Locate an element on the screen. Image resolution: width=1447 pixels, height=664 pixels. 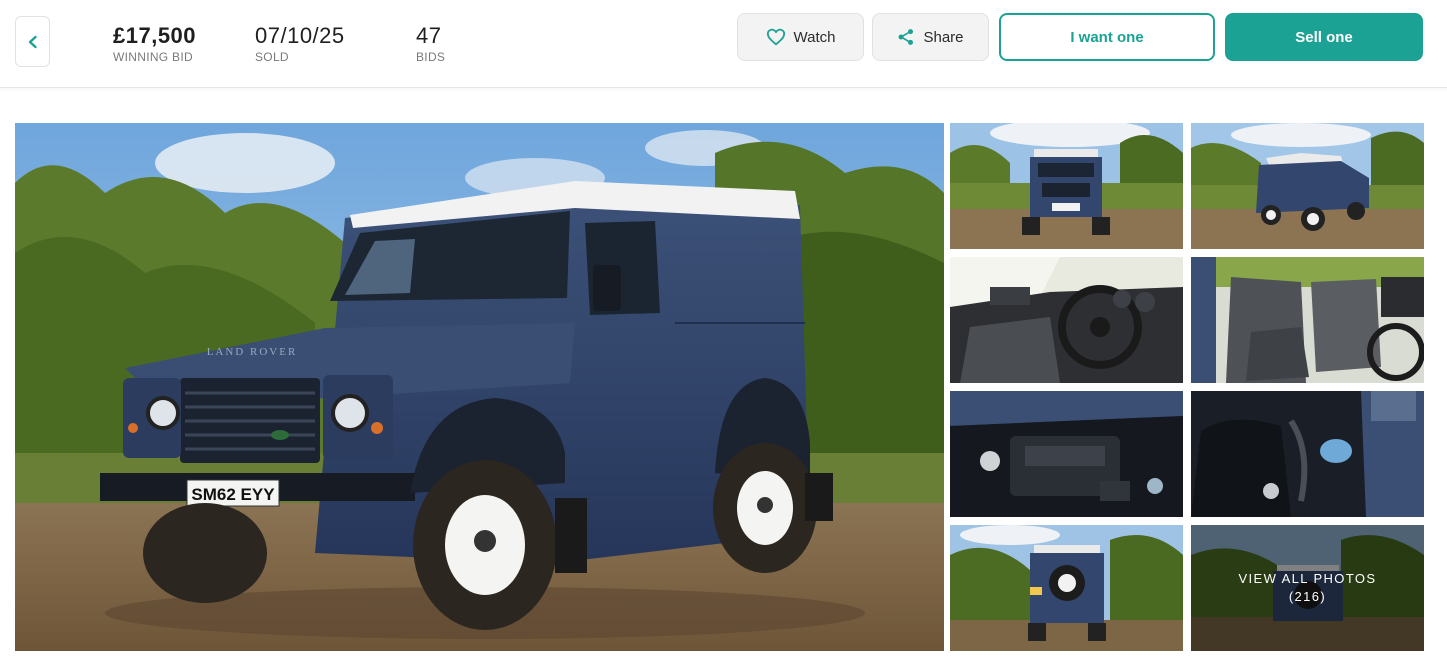
chevron-left-icon is located at coordinates (32, 41).